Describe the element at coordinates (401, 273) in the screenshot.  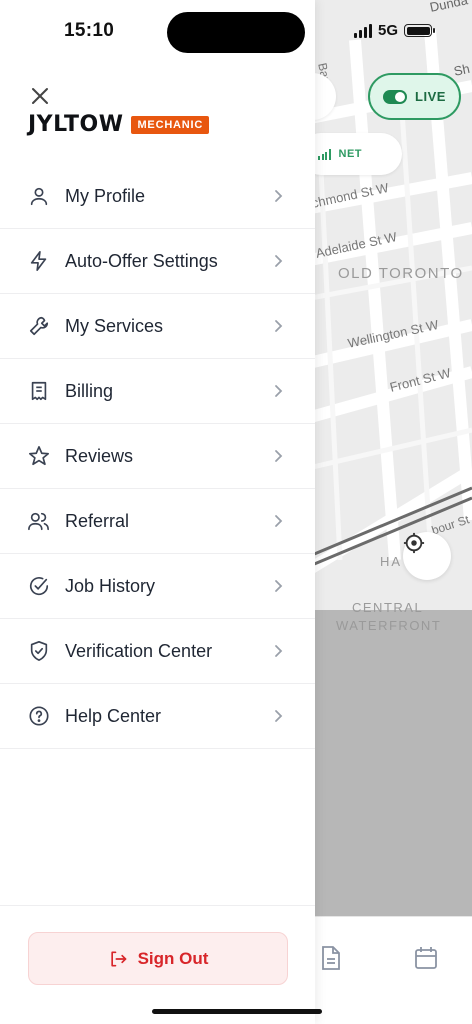
I see `map-label-old-toronto: OLD TORONTO` at that location.